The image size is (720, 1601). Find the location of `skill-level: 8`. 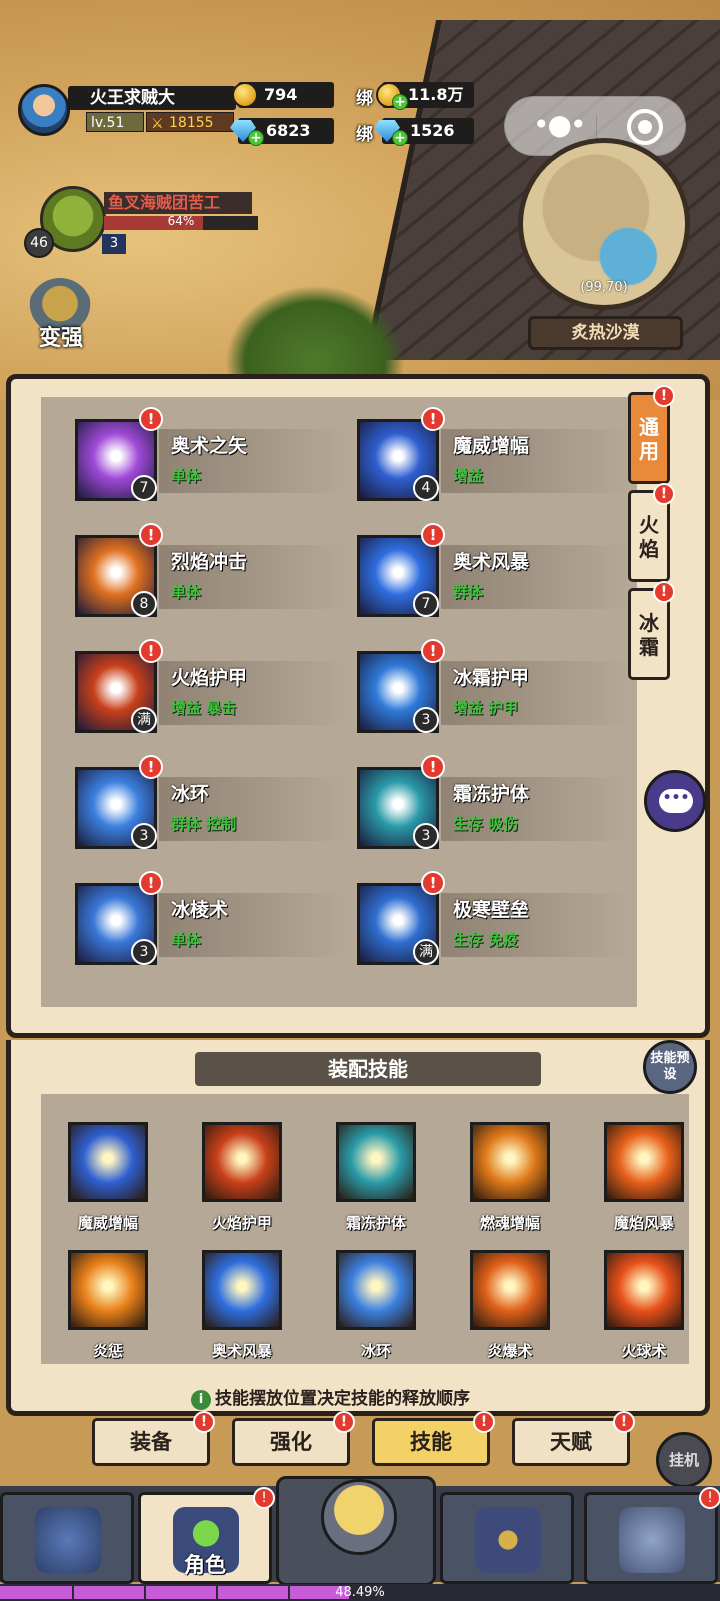

skill-level: 8 is located at coordinates (144, 604).